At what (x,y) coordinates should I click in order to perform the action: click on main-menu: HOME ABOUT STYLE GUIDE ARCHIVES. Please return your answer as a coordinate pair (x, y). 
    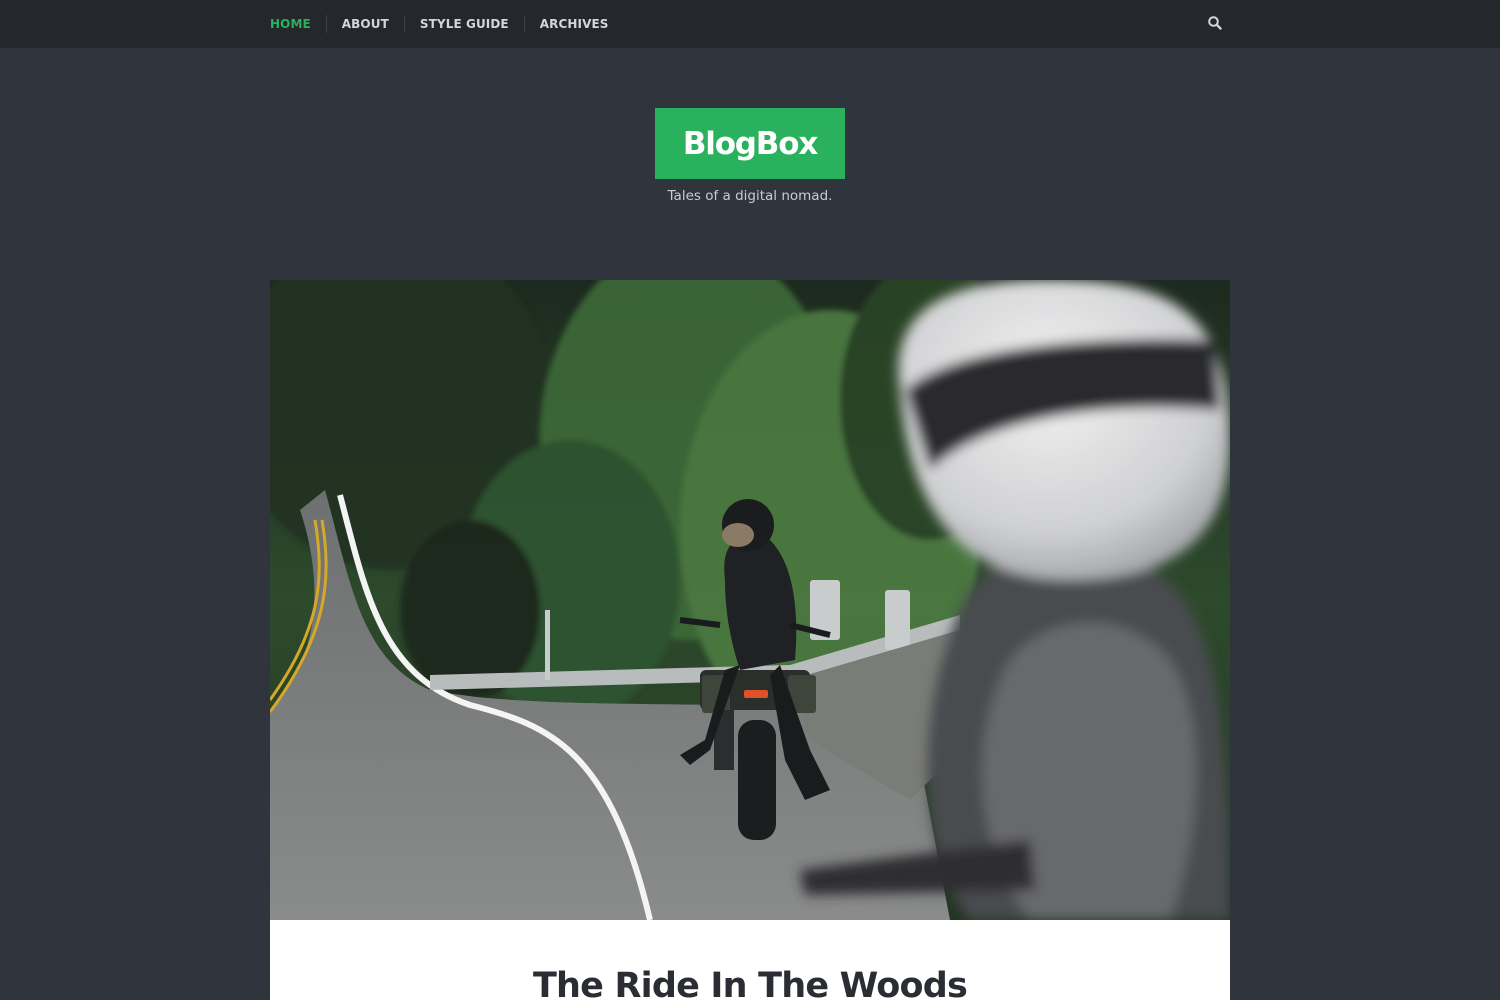
    Looking at the image, I should click on (439, 24).